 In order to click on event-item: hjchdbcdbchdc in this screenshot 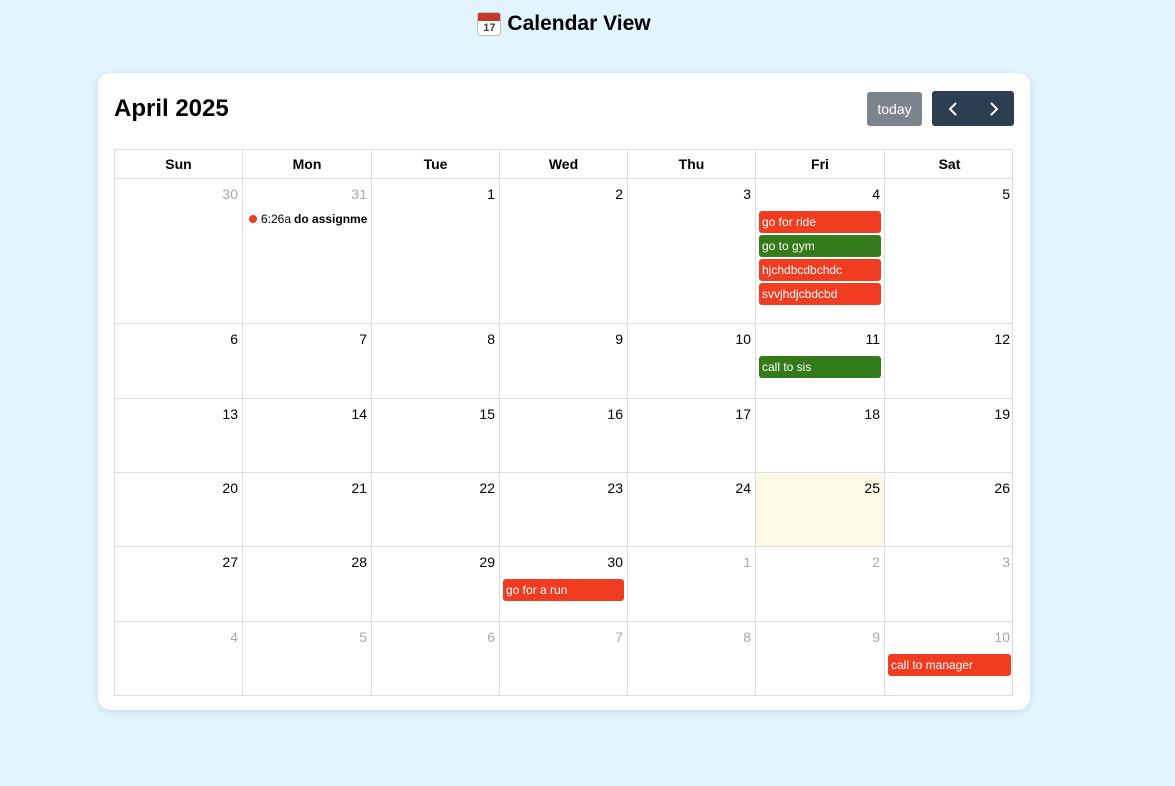, I will do `click(820, 270)`.